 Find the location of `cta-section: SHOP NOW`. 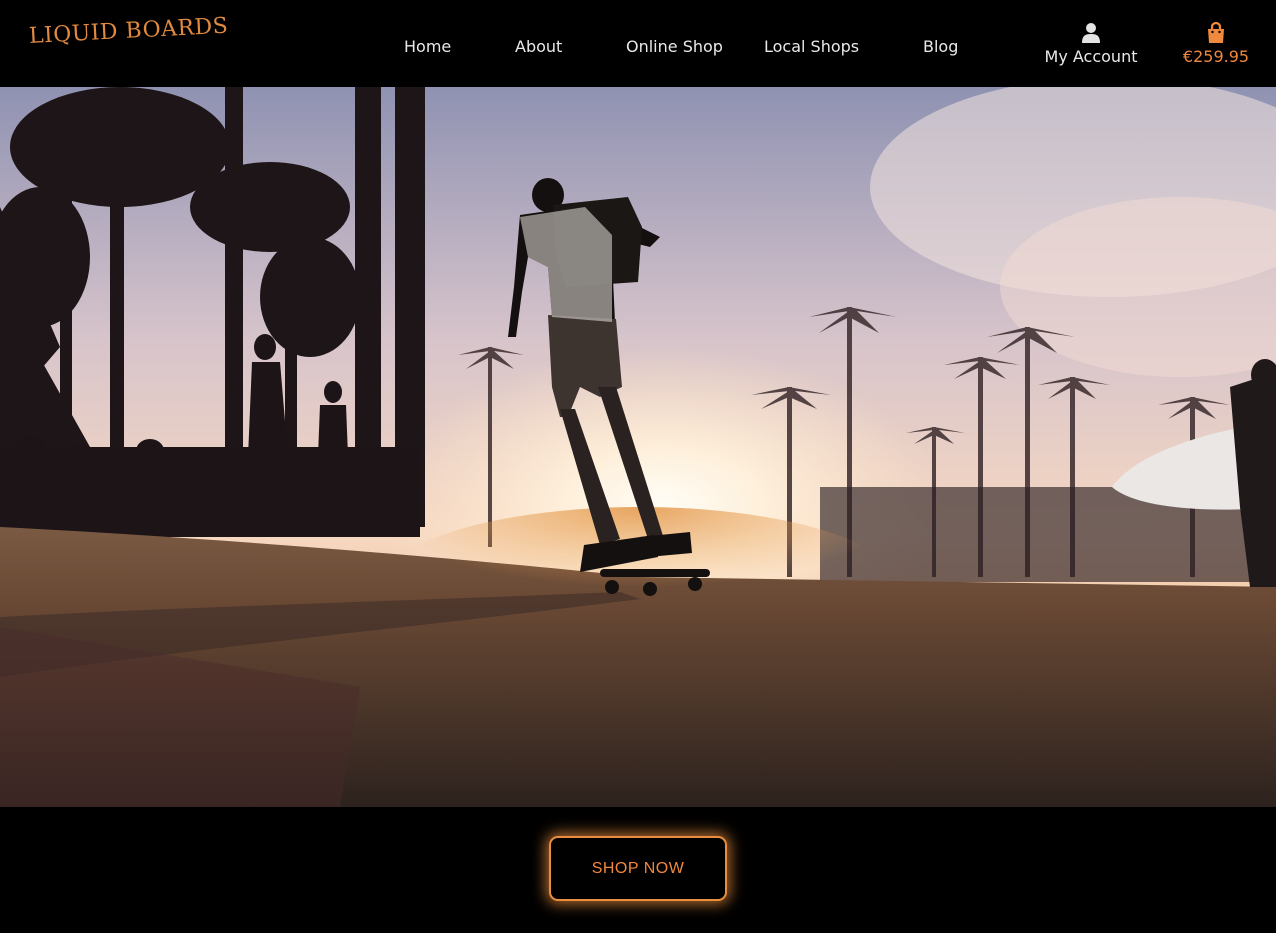

cta-section: SHOP NOW is located at coordinates (638, 870).